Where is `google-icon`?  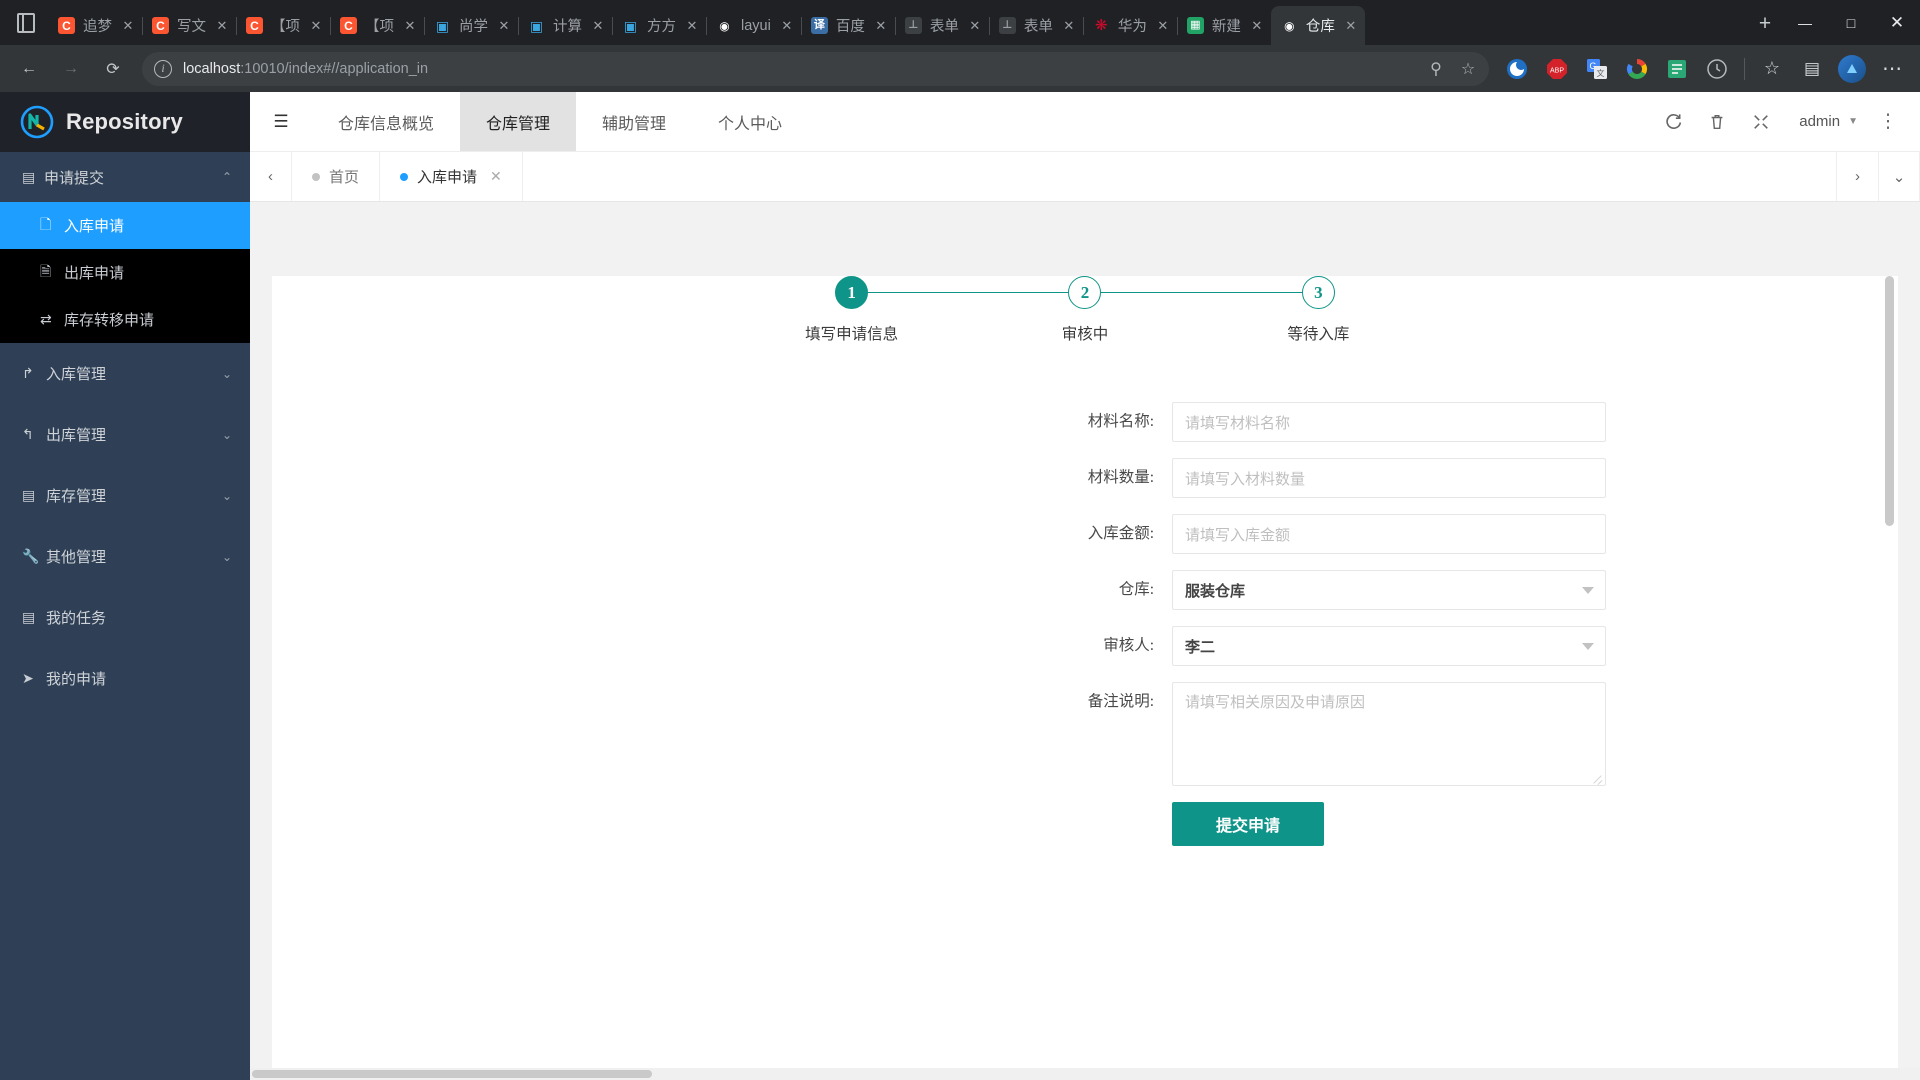 google-icon is located at coordinates (1637, 69).